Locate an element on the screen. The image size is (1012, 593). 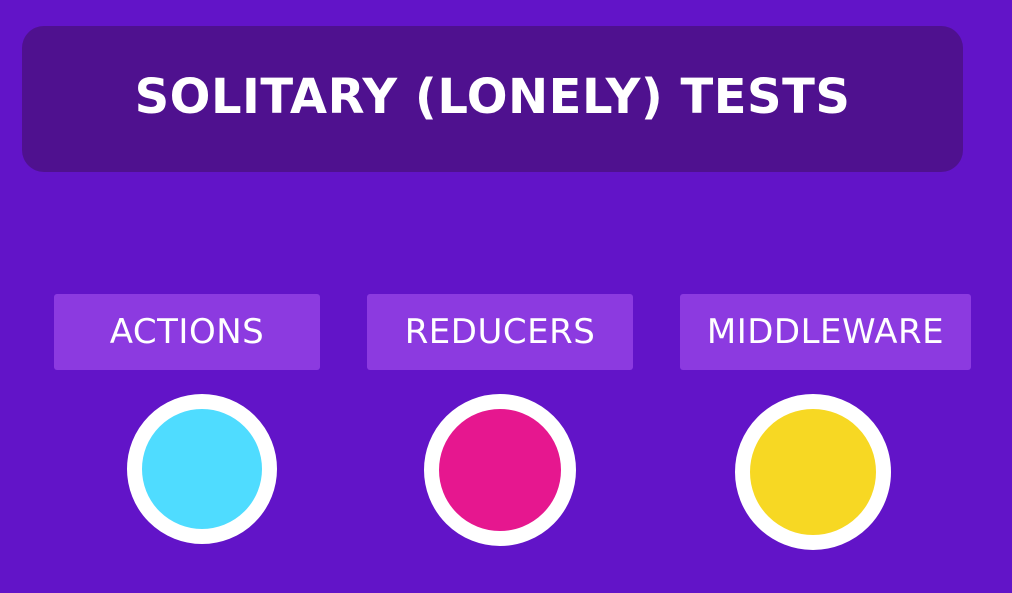
label-reducers: REDUCERS is located at coordinates (500, 332).